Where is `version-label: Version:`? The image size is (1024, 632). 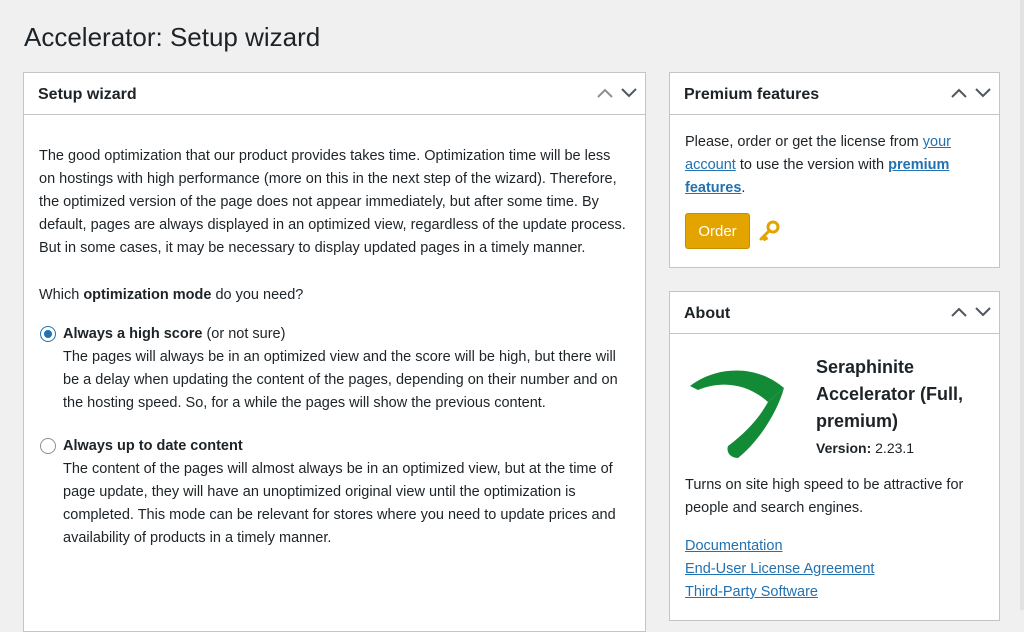
version-label: Version: is located at coordinates (844, 448).